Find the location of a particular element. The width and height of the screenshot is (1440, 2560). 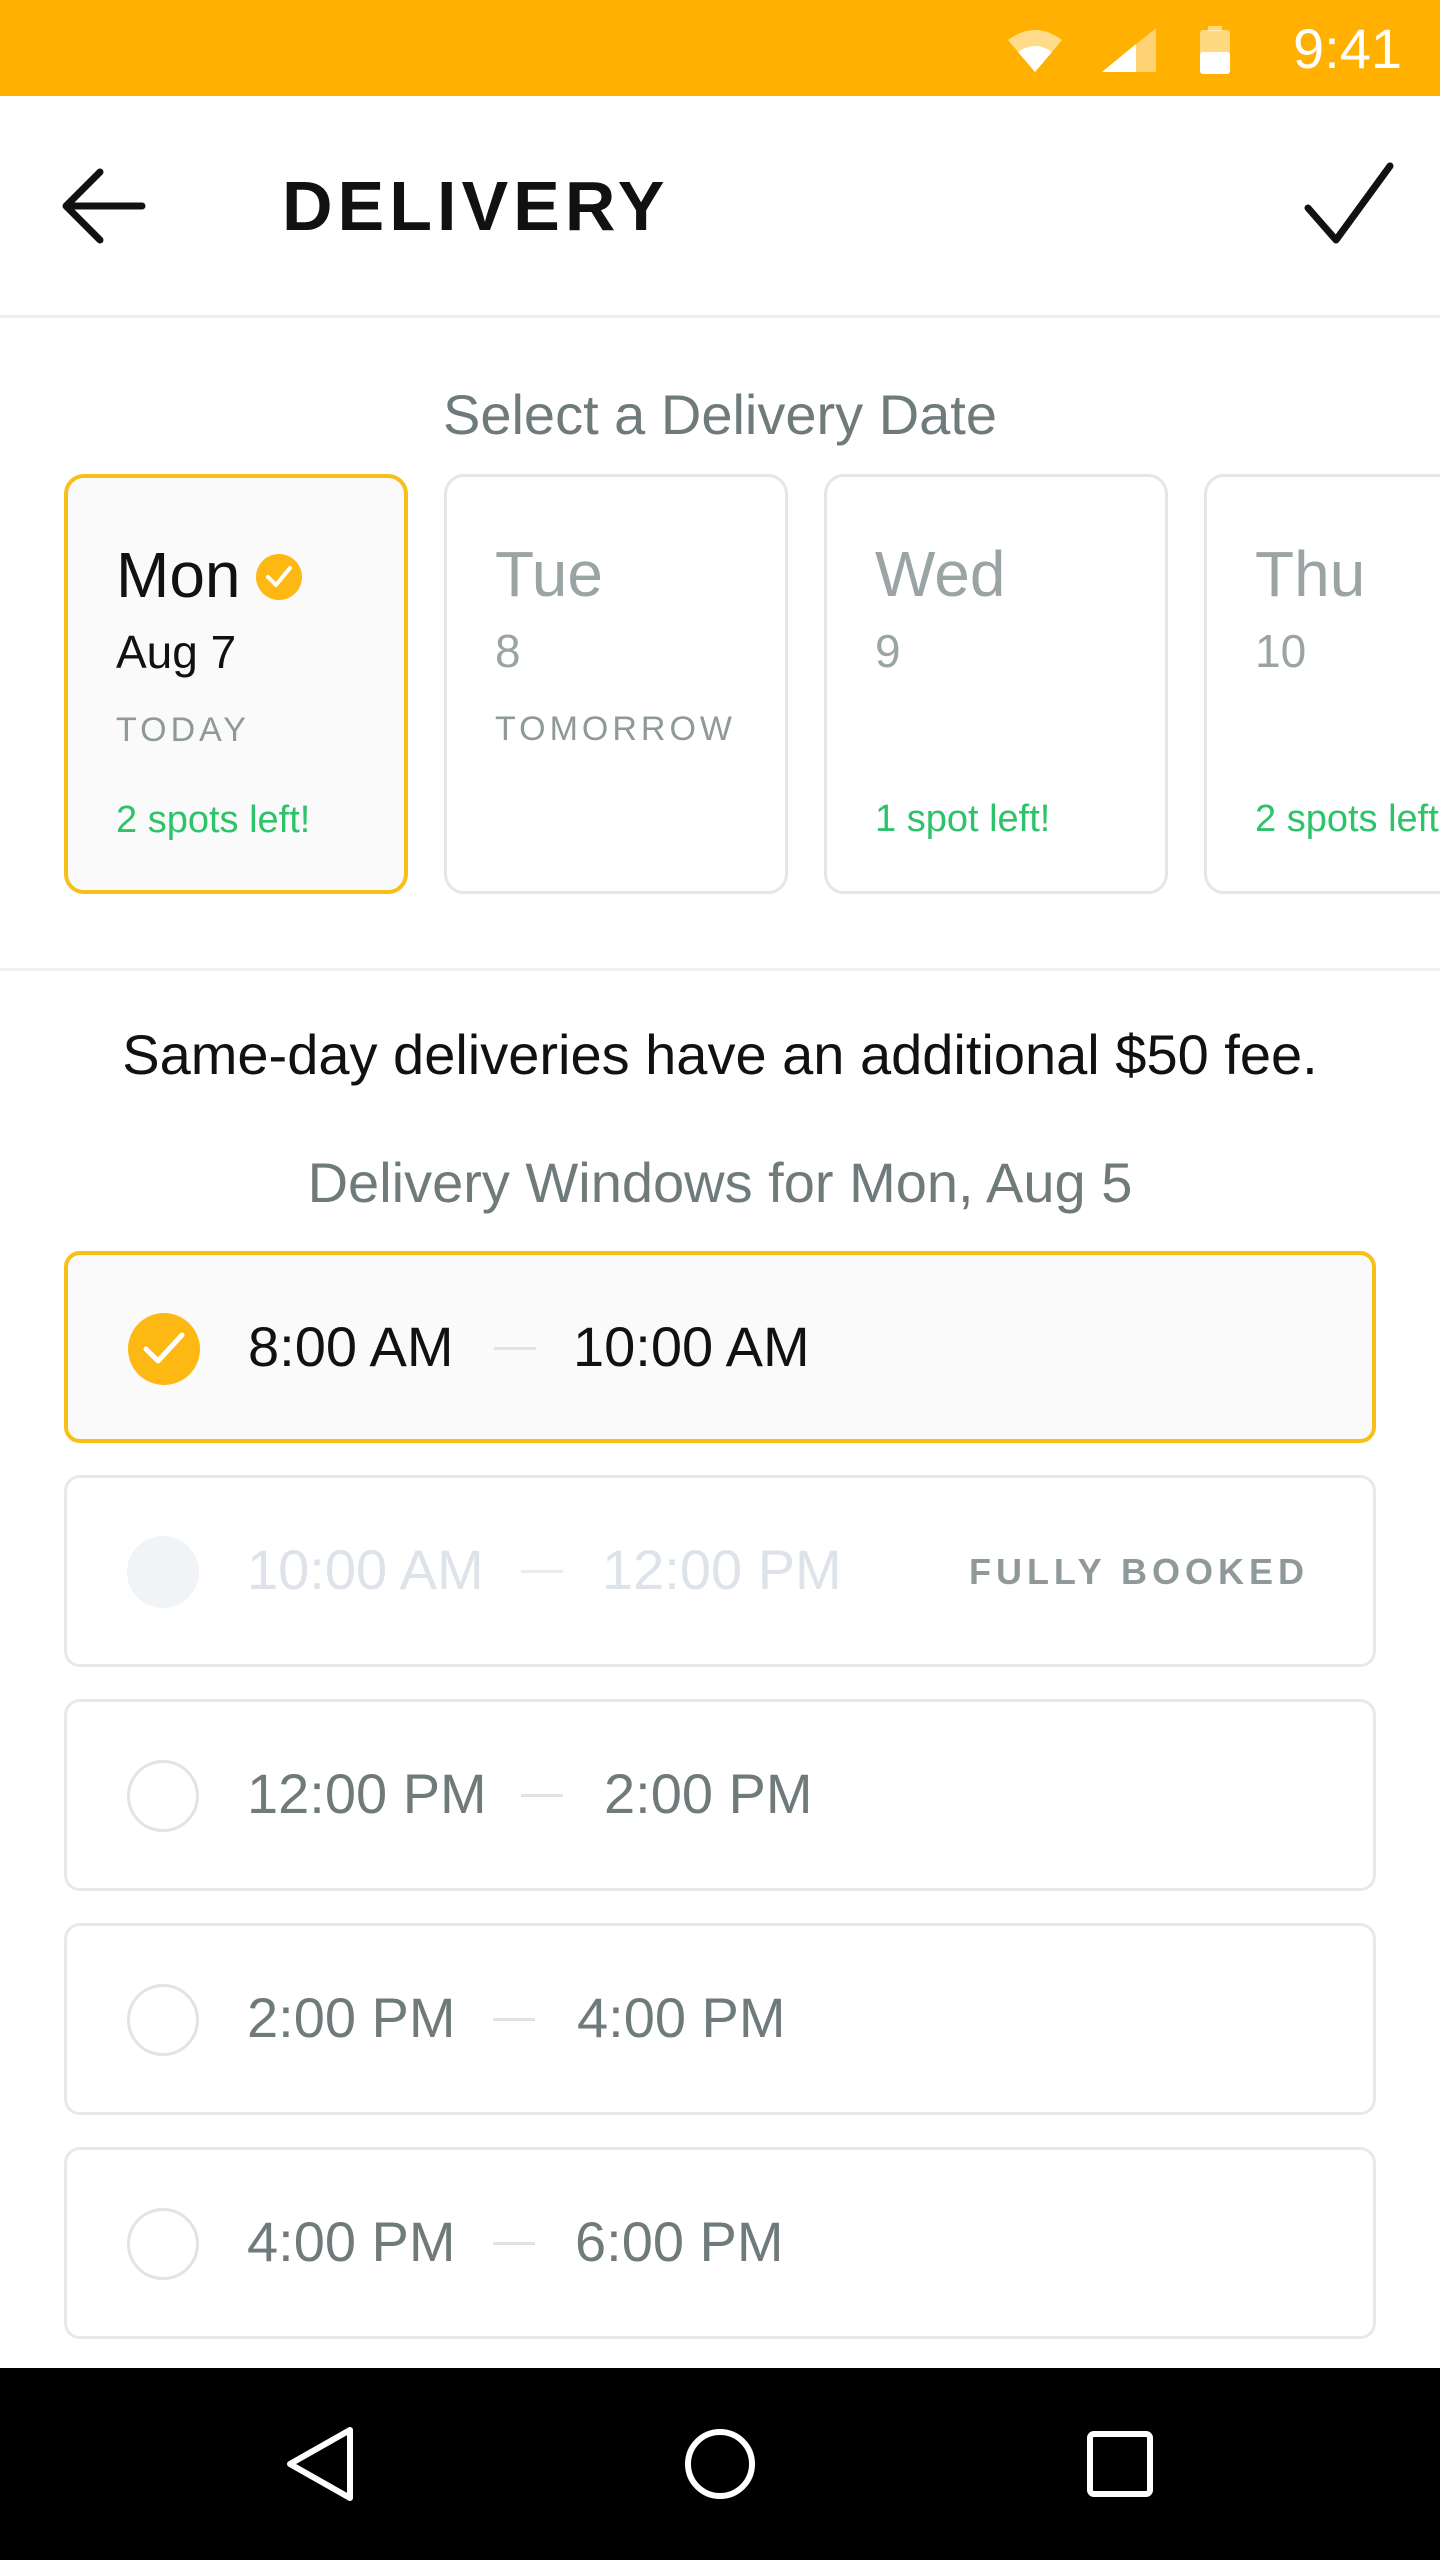

time-window-option: 4:00 PM 6:00 PM is located at coordinates (720, 2243).